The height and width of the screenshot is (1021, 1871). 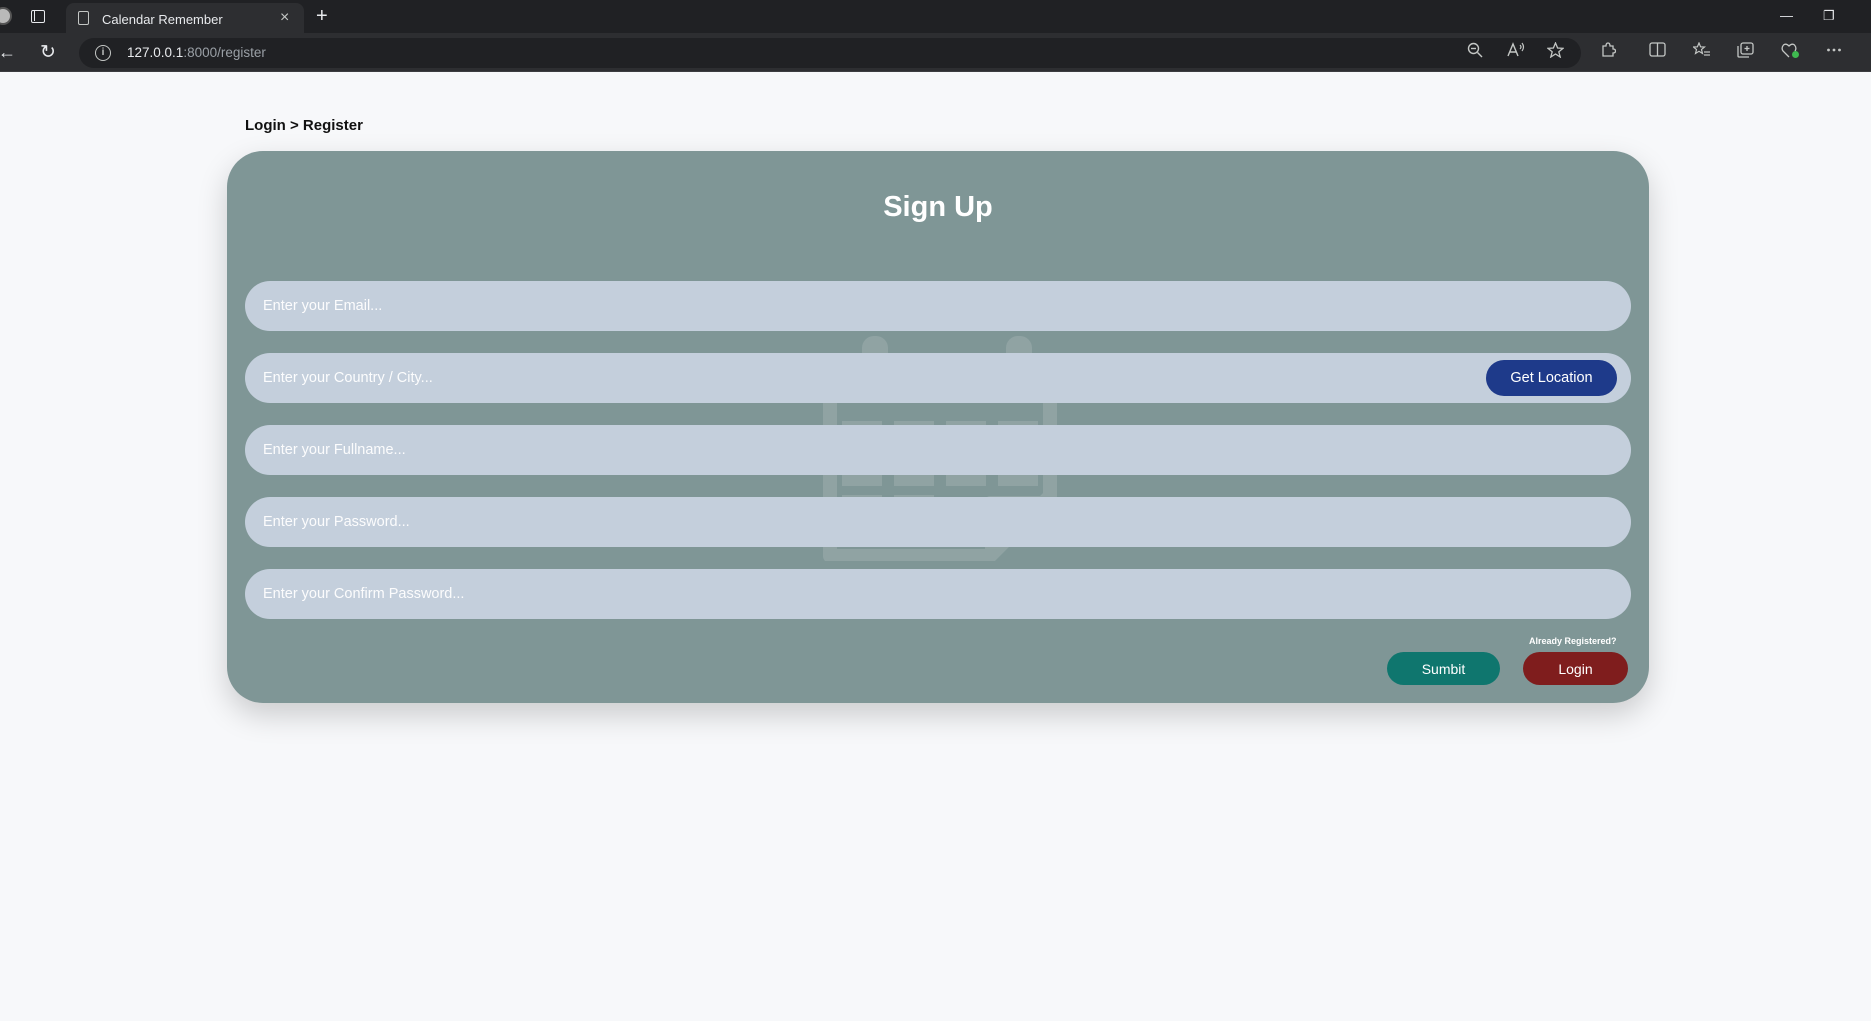 What do you see at coordinates (1551, 378) in the screenshot?
I see `get-location-button: Get Location` at bounding box center [1551, 378].